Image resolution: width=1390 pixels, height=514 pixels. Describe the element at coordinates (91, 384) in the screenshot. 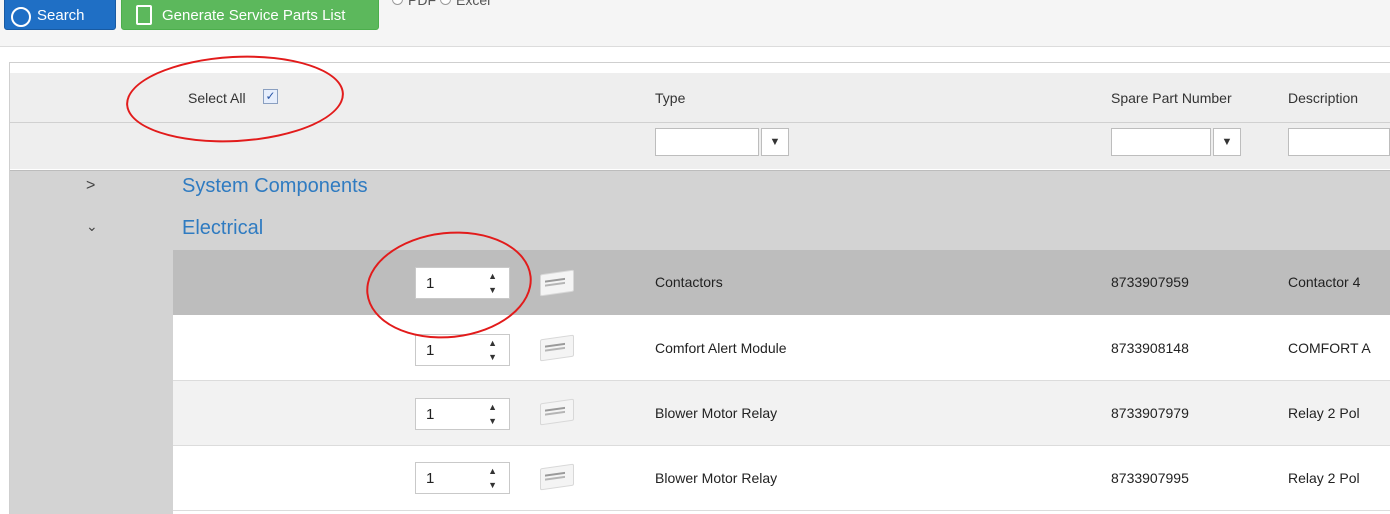

I see `group-indent-column` at that location.